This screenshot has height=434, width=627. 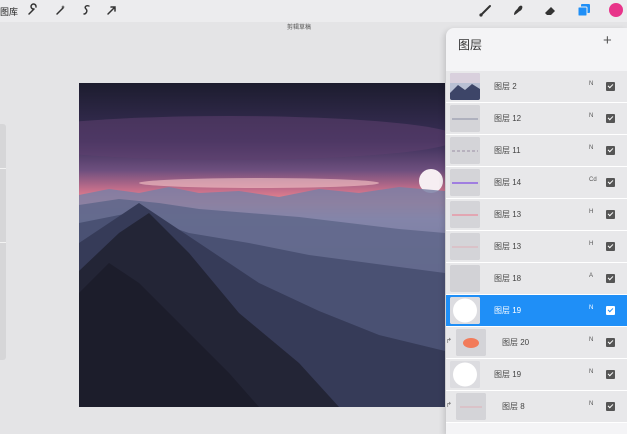 I want to click on layer-name: 图层 14, so click(x=508, y=182).